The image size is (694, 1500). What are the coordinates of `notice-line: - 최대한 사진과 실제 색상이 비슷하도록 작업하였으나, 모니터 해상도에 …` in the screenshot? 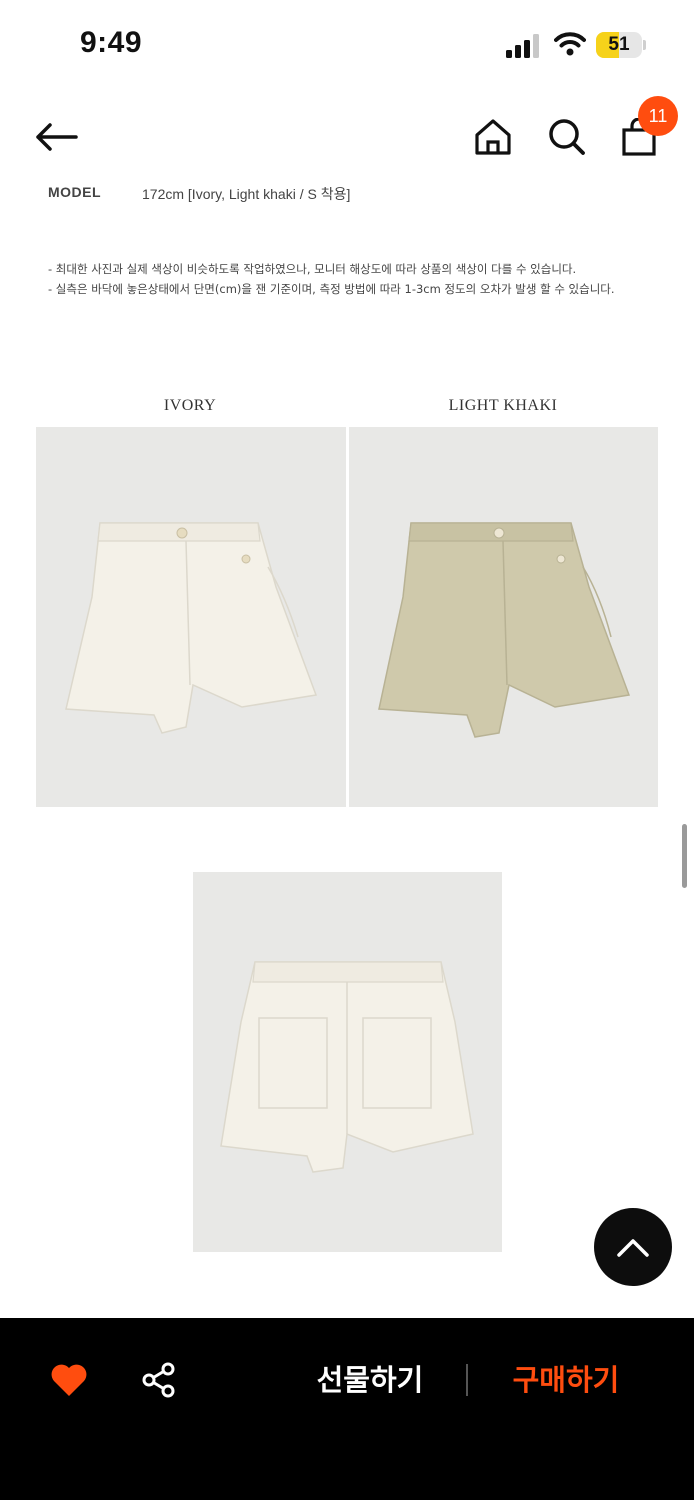 It's located at (312, 269).